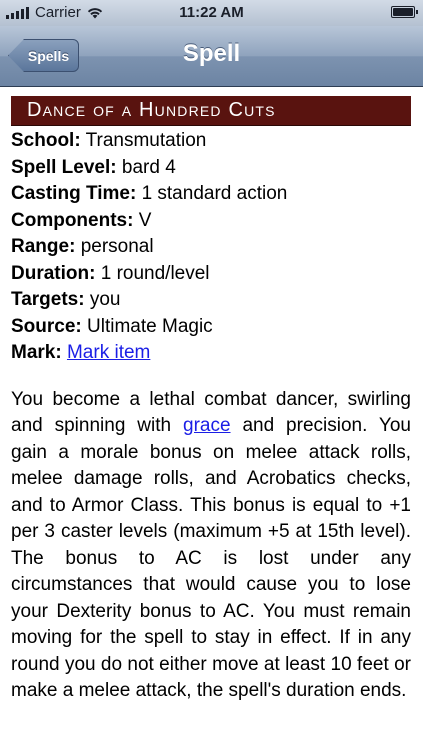  Describe the element at coordinates (46, 140) in the screenshot. I see `field-label: School:` at that location.